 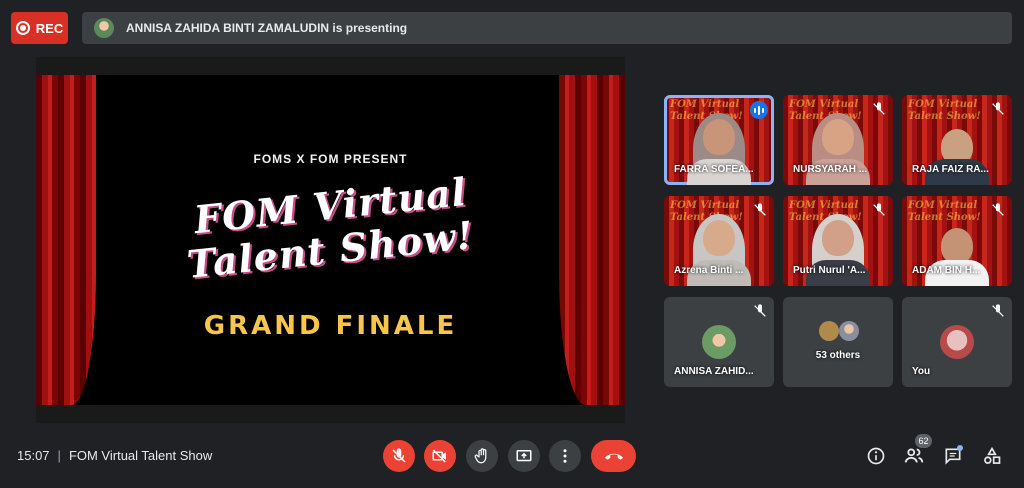 I want to click on more-options-icon, so click(x=565, y=456).